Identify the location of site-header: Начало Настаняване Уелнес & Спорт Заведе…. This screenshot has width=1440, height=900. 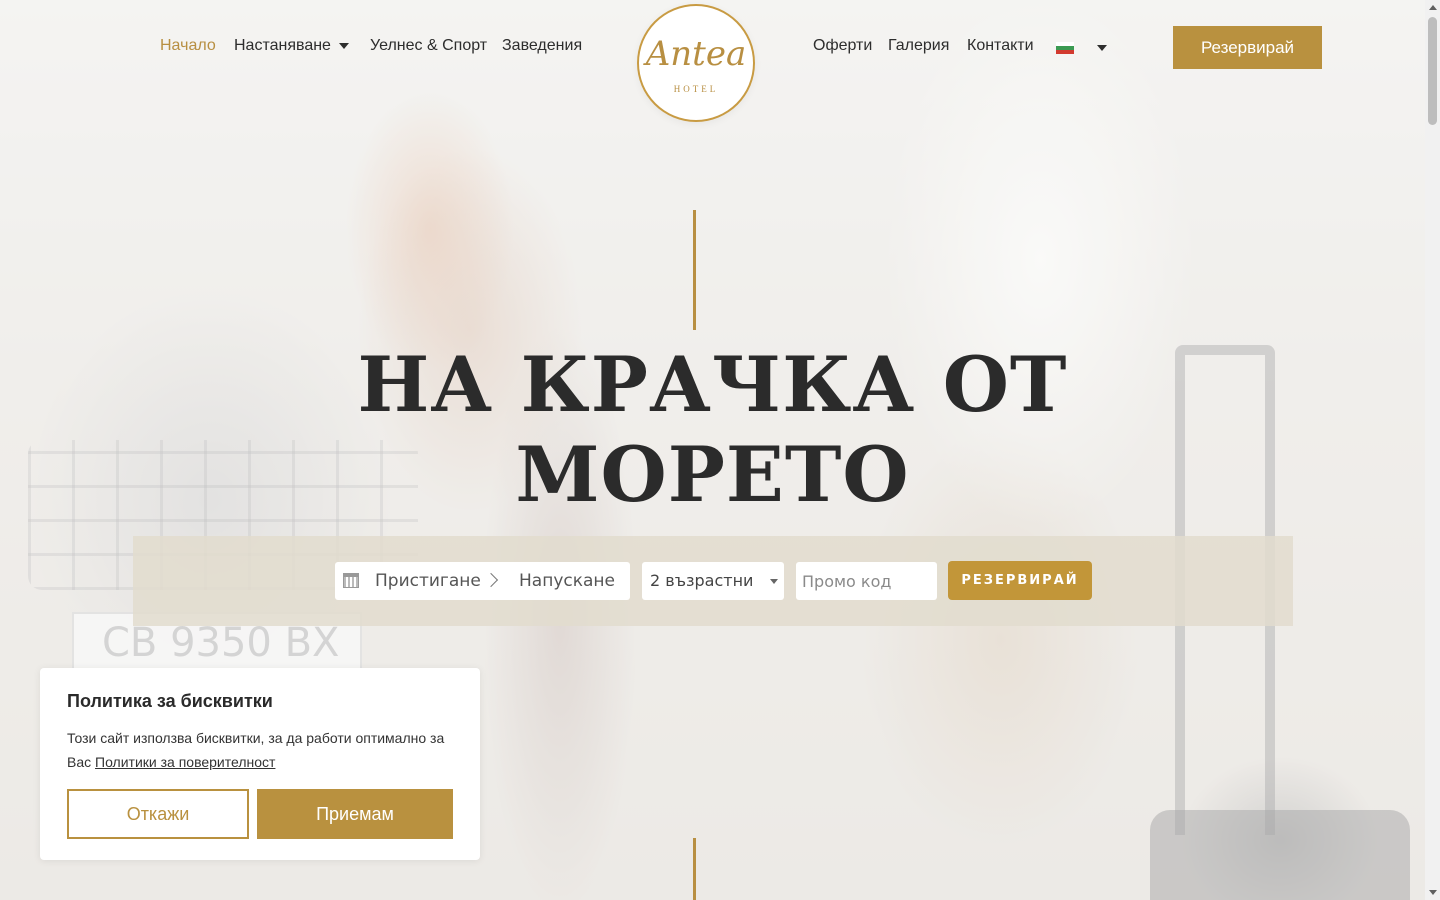
(712, 61).